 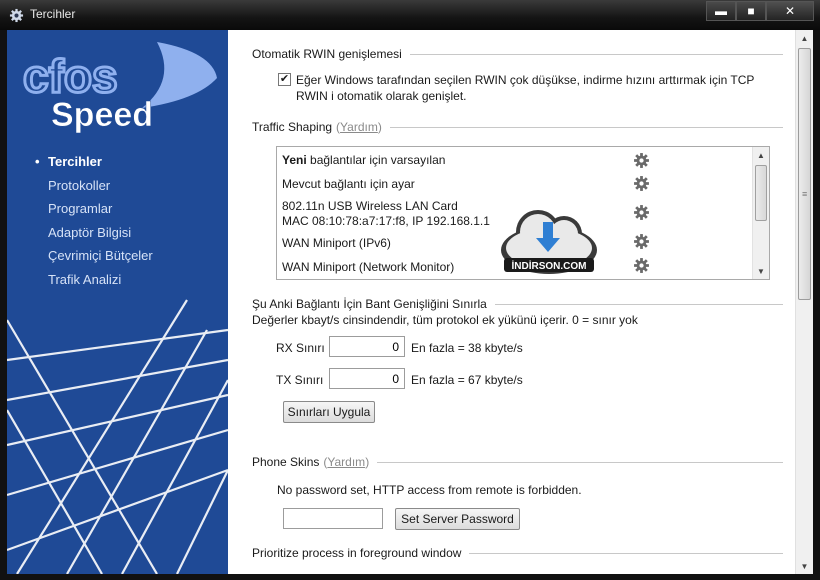 I want to click on scroll-thumb: ≡, so click(x=804, y=174).